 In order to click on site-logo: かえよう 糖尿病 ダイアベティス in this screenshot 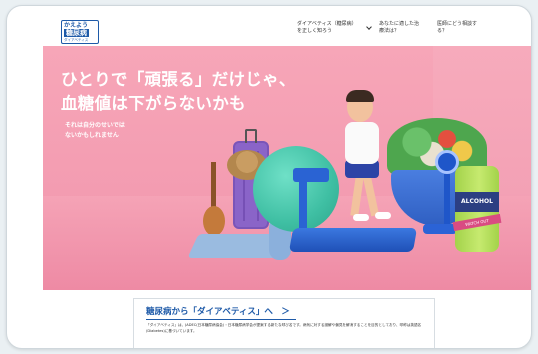, I will do `click(80, 32)`.